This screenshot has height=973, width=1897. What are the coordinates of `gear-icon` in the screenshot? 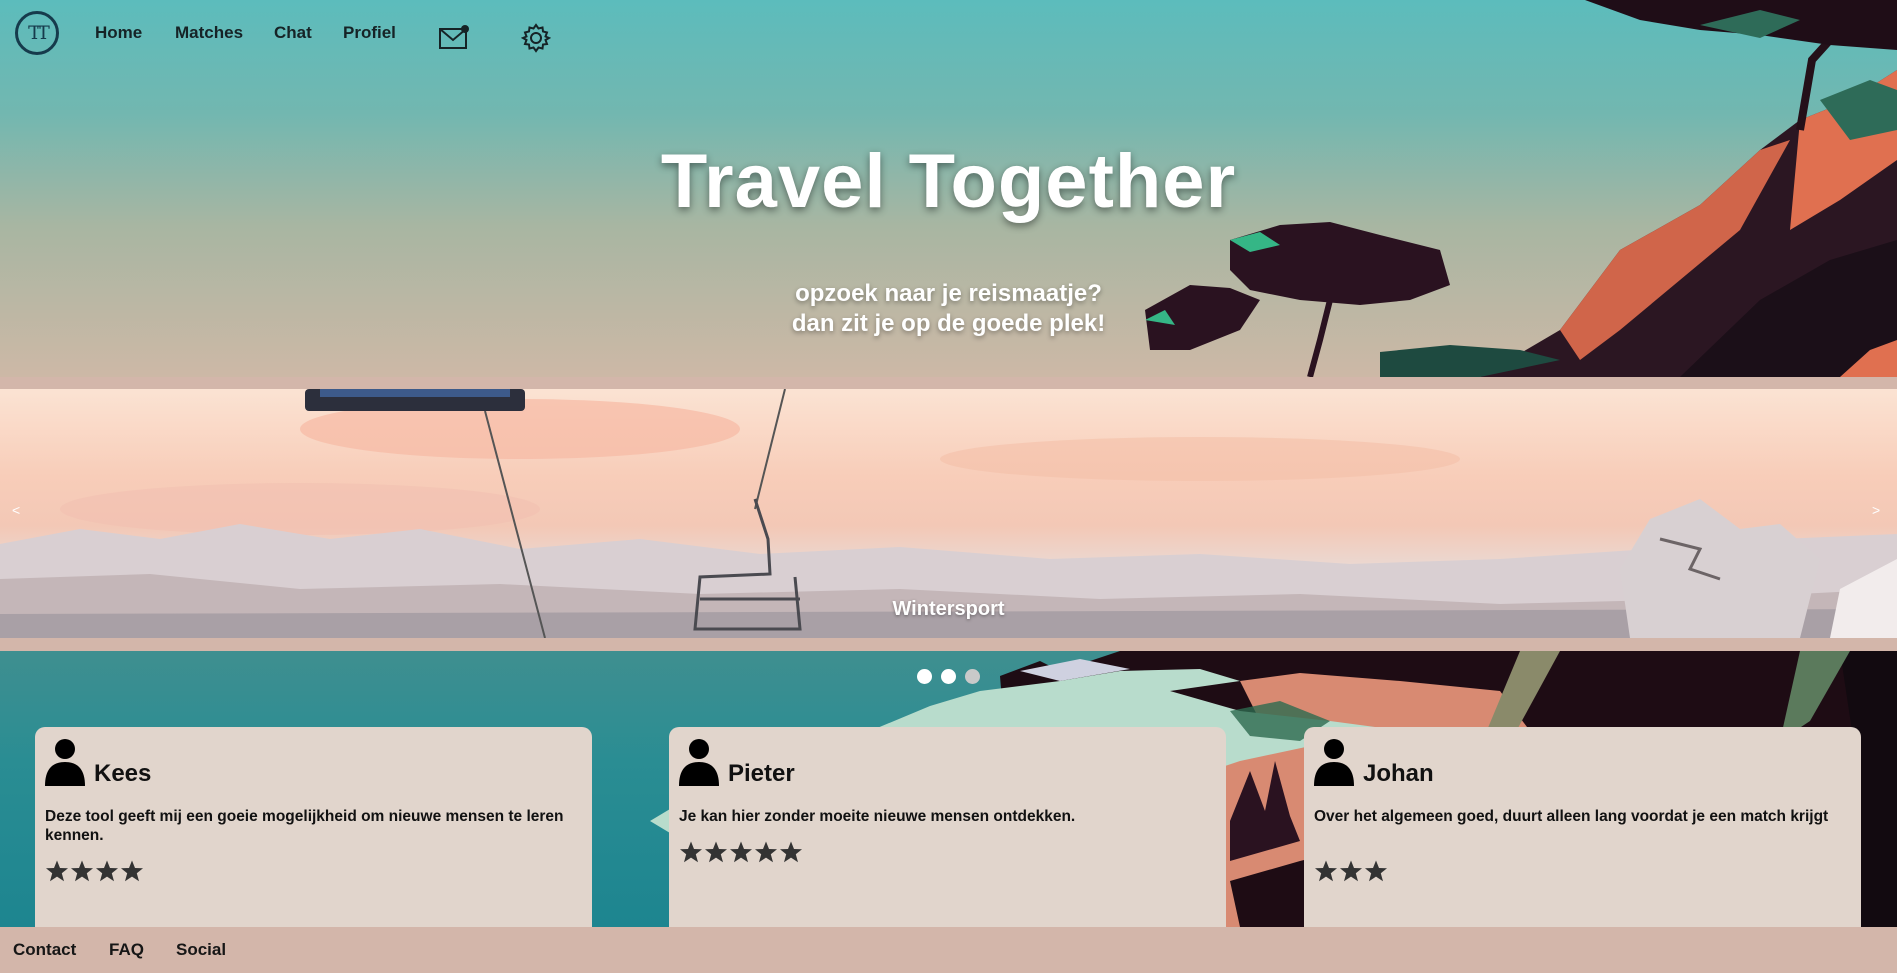 It's located at (536, 40).